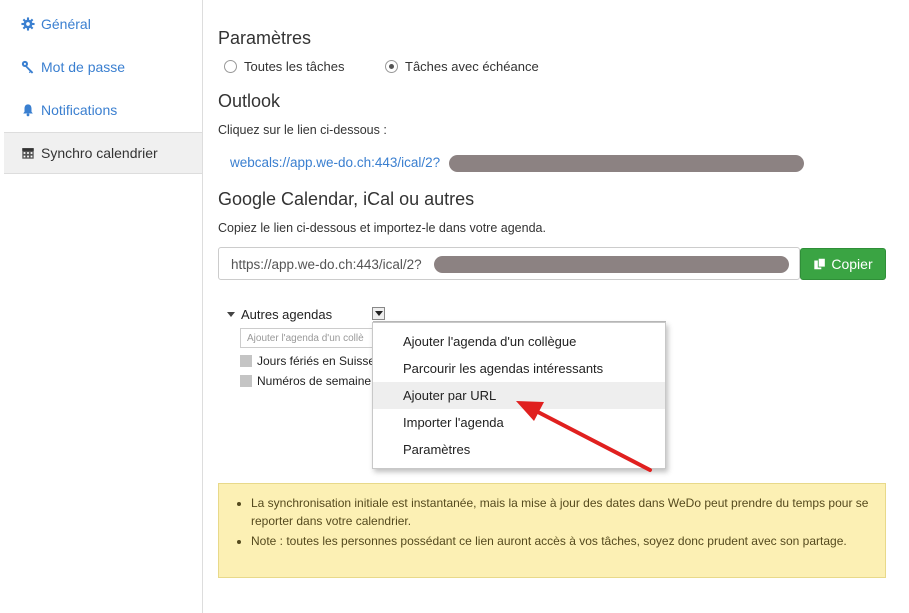 The height and width of the screenshot is (613, 909). Describe the element at coordinates (852, 264) in the screenshot. I see `copy-button-label: Copier` at that location.